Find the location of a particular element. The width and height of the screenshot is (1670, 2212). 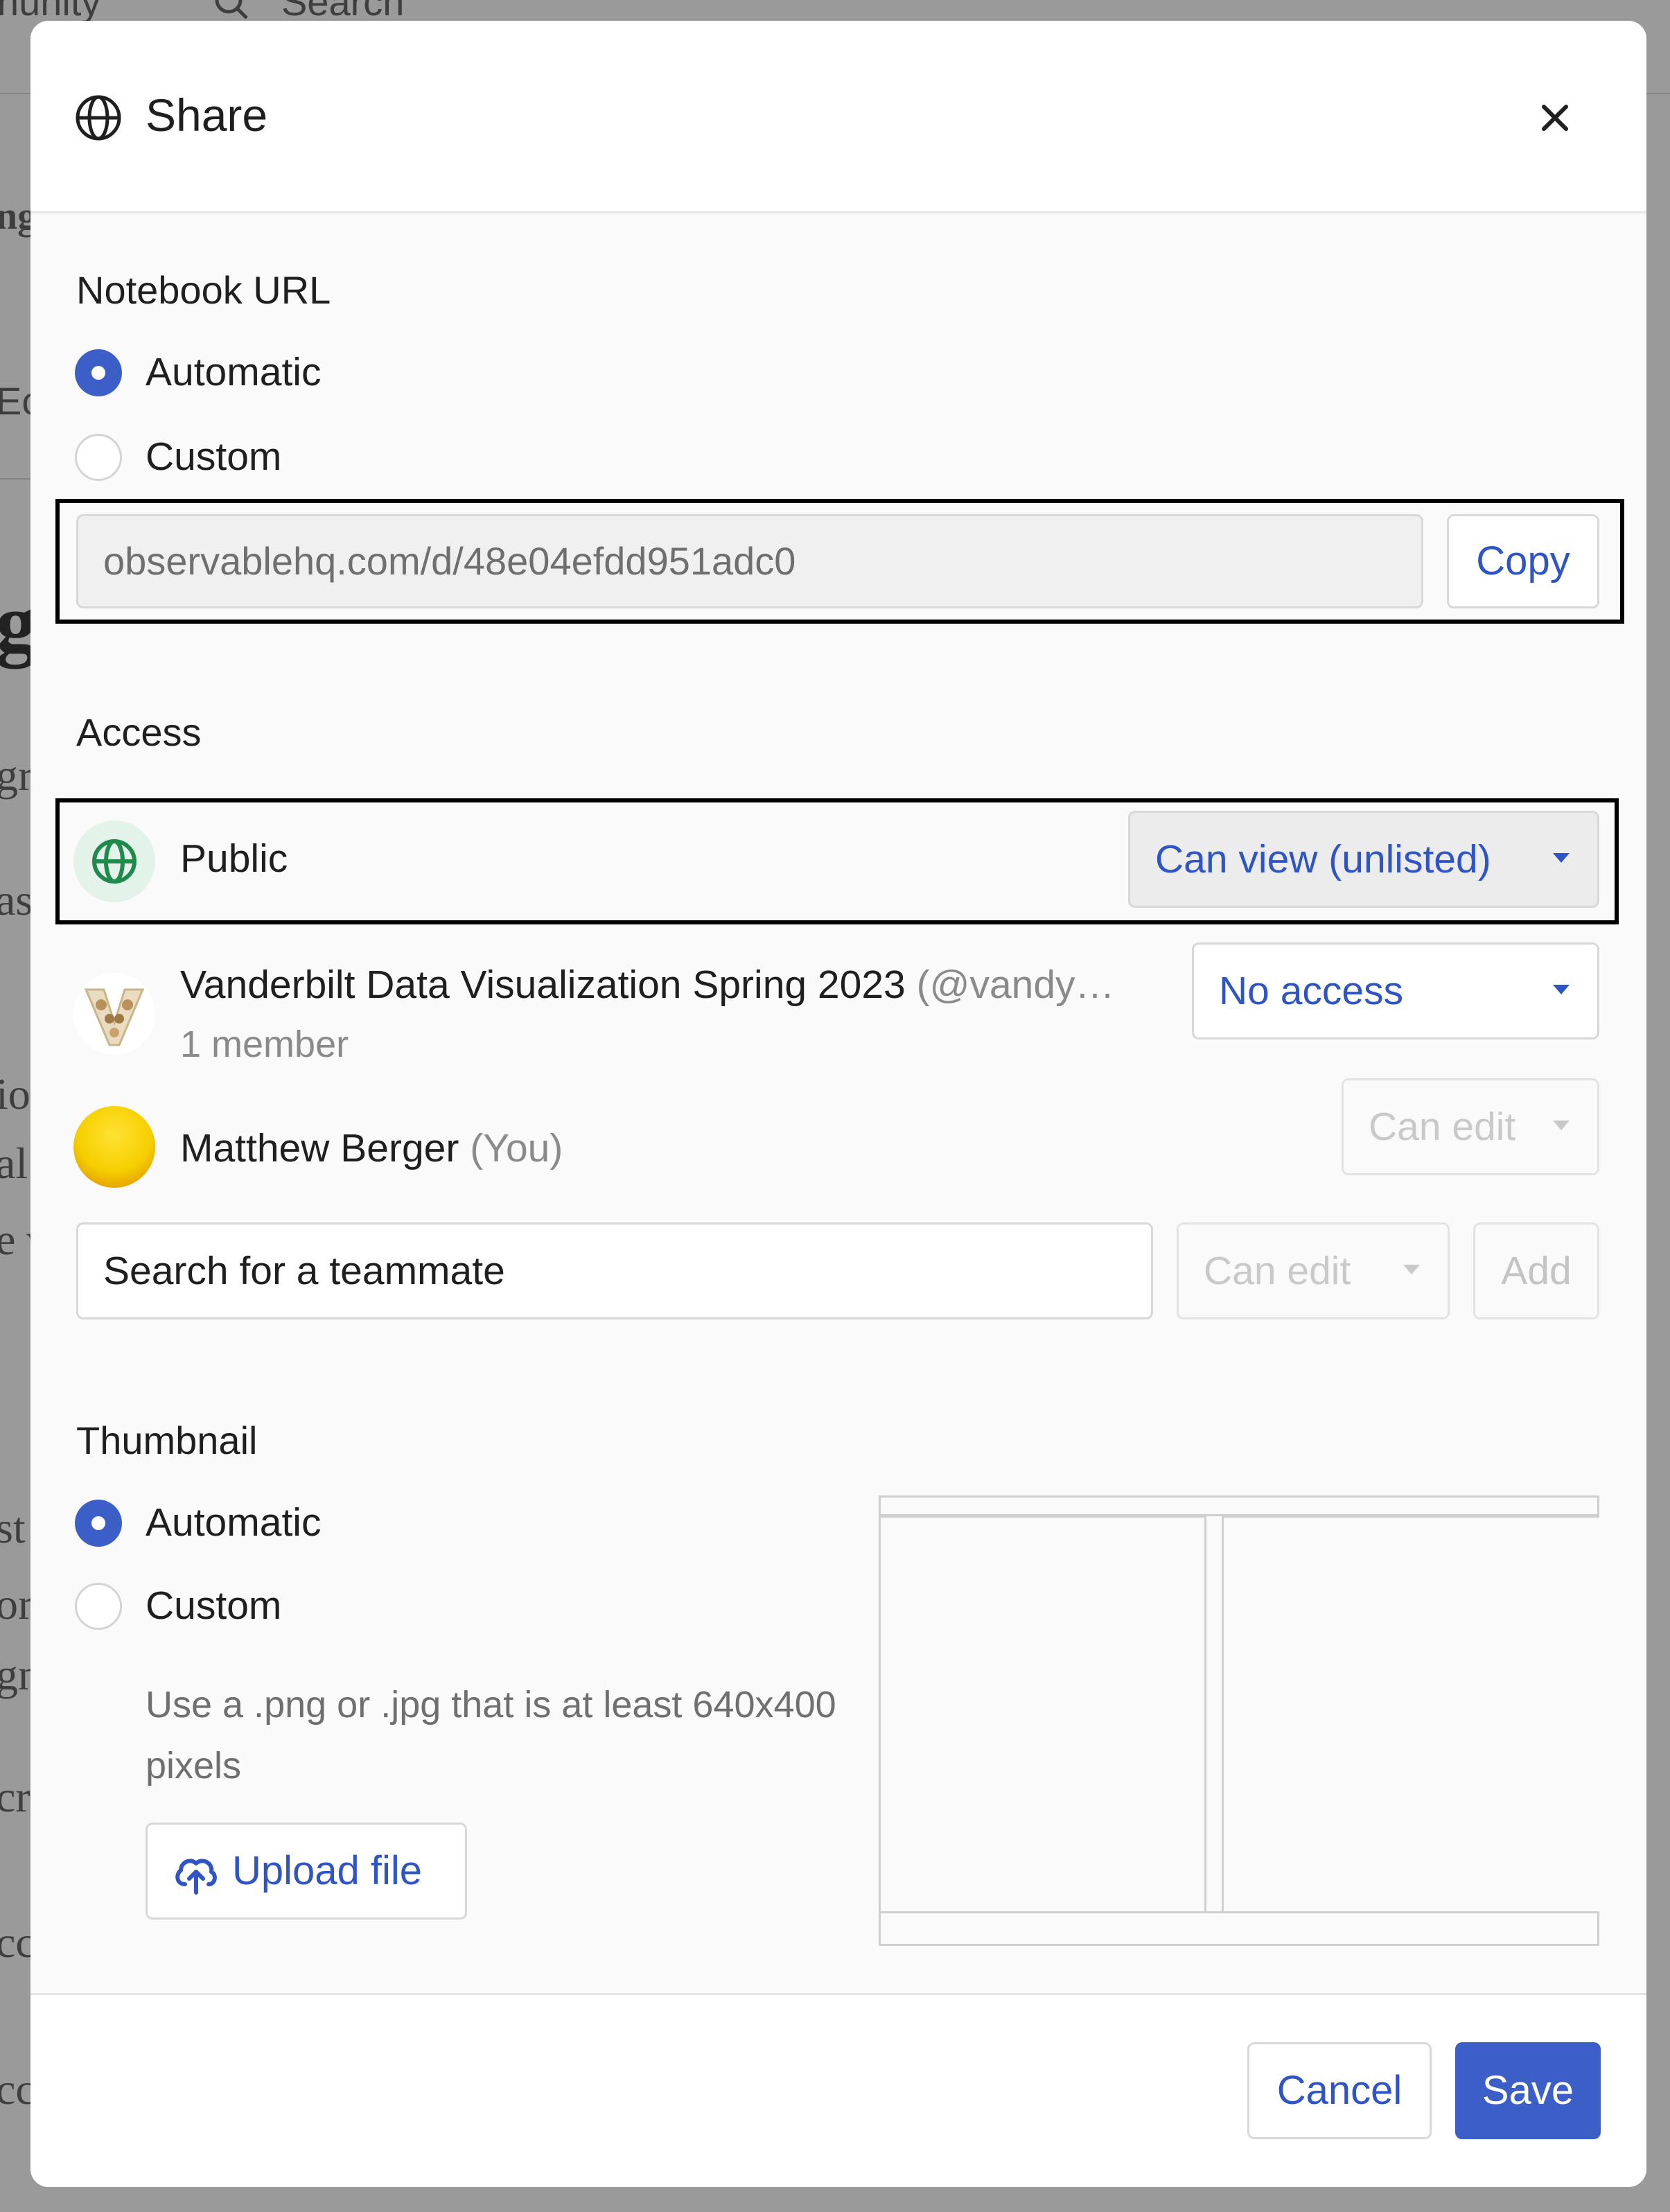

url-custom-radio is located at coordinates (98, 457).